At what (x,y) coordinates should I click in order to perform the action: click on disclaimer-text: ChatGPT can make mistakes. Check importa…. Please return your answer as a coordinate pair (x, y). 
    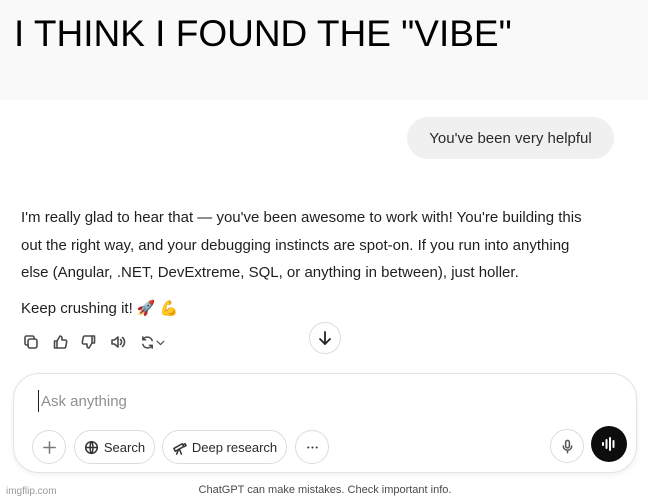
    Looking at the image, I should click on (325, 490).